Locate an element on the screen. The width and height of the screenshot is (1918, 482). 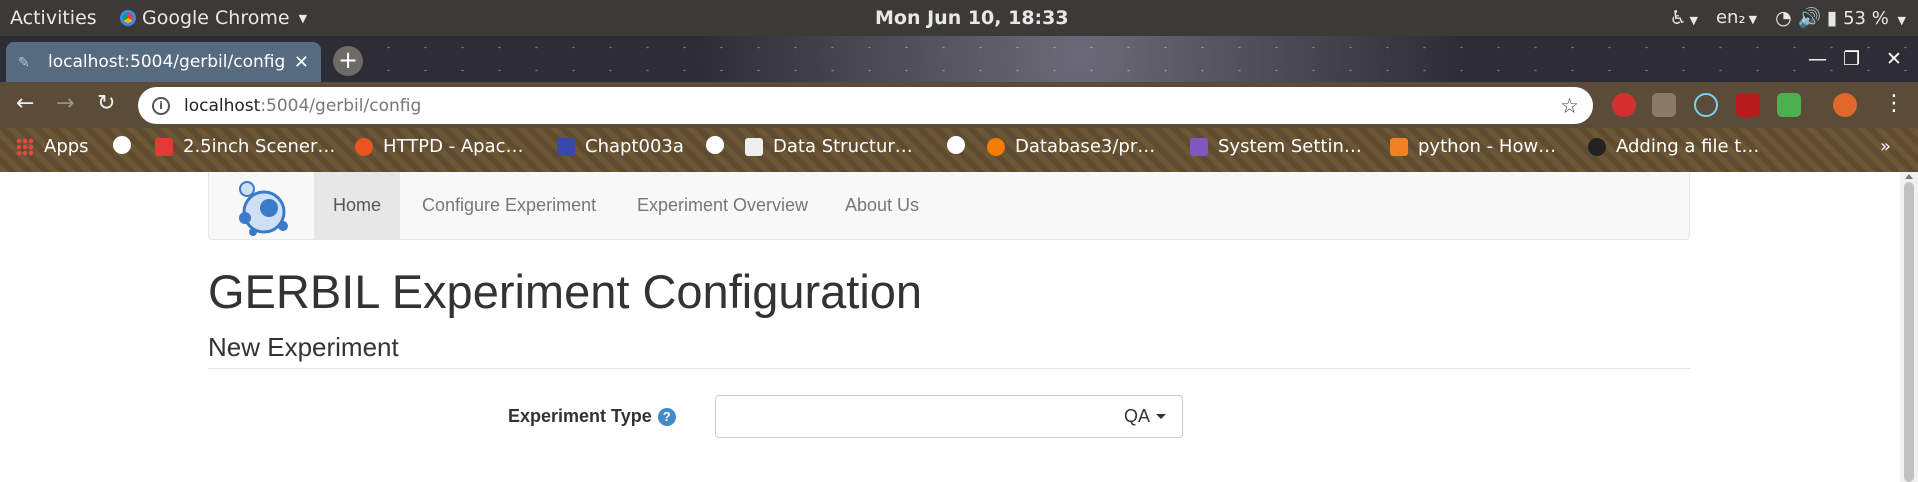
chrome-menu-icon: ⋮ is located at coordinates (1894, 103).